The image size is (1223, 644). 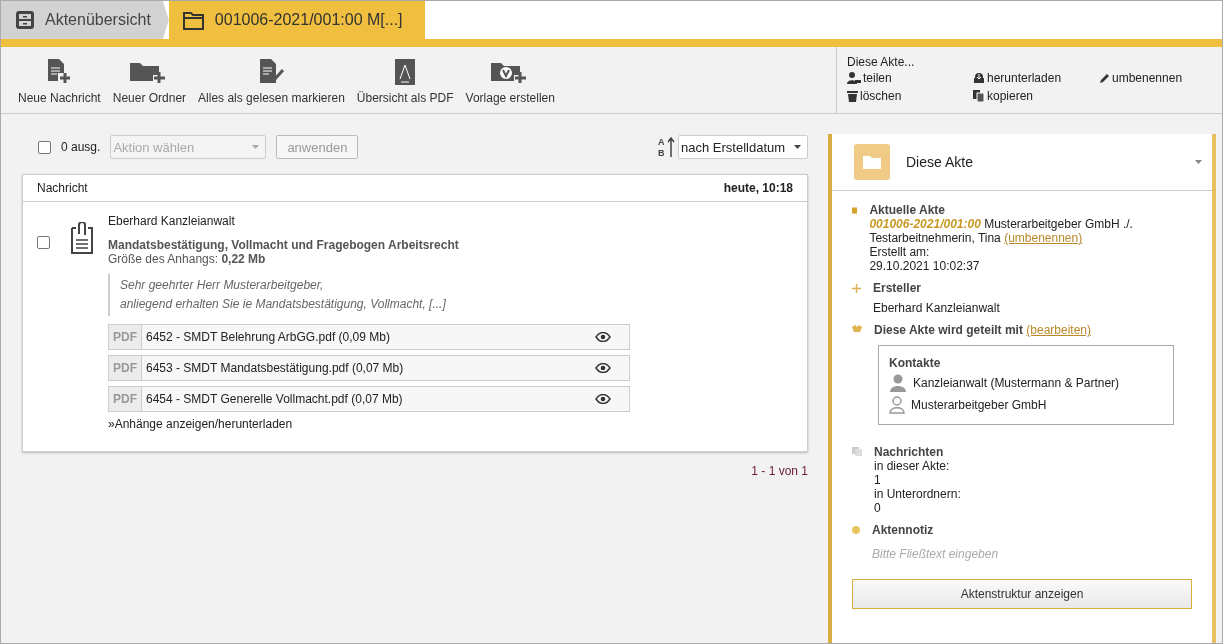 What do you see at coordinates (779, 471) in the screenshot?
I see `pagination-text: 1 - 1 von 1` at bounding box center [779, 471].